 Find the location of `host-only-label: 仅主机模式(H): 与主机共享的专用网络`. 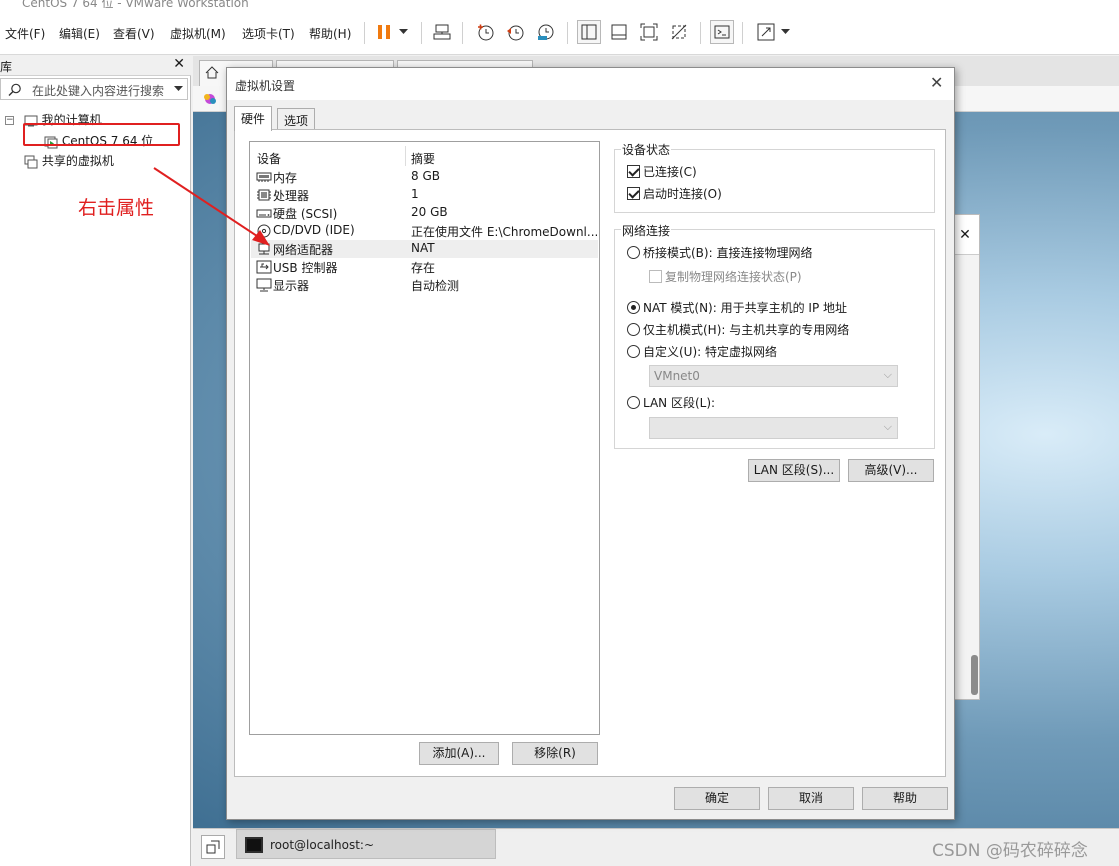

host-only-label: 仅主机模式(H): 与主机共享的专用网络 is located at coordinates (746, 330).